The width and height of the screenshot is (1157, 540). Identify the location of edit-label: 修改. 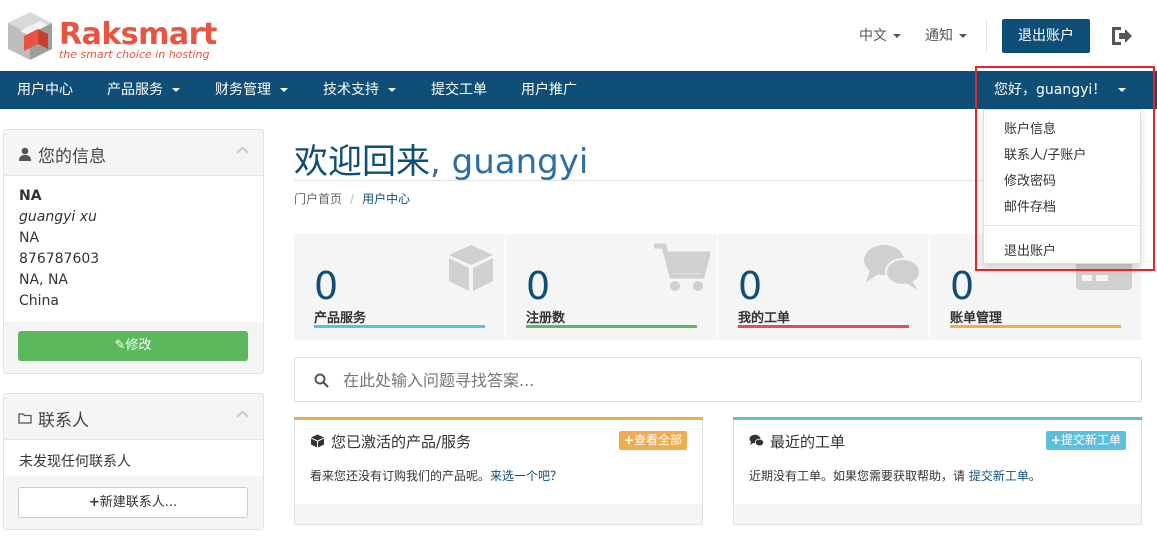
(138, 345).